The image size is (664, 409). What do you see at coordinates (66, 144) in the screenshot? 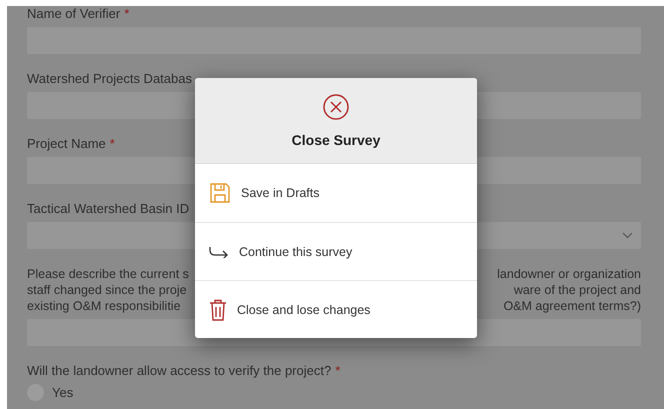
I see `field-label: Project Name` at bounding box center [66, 144].